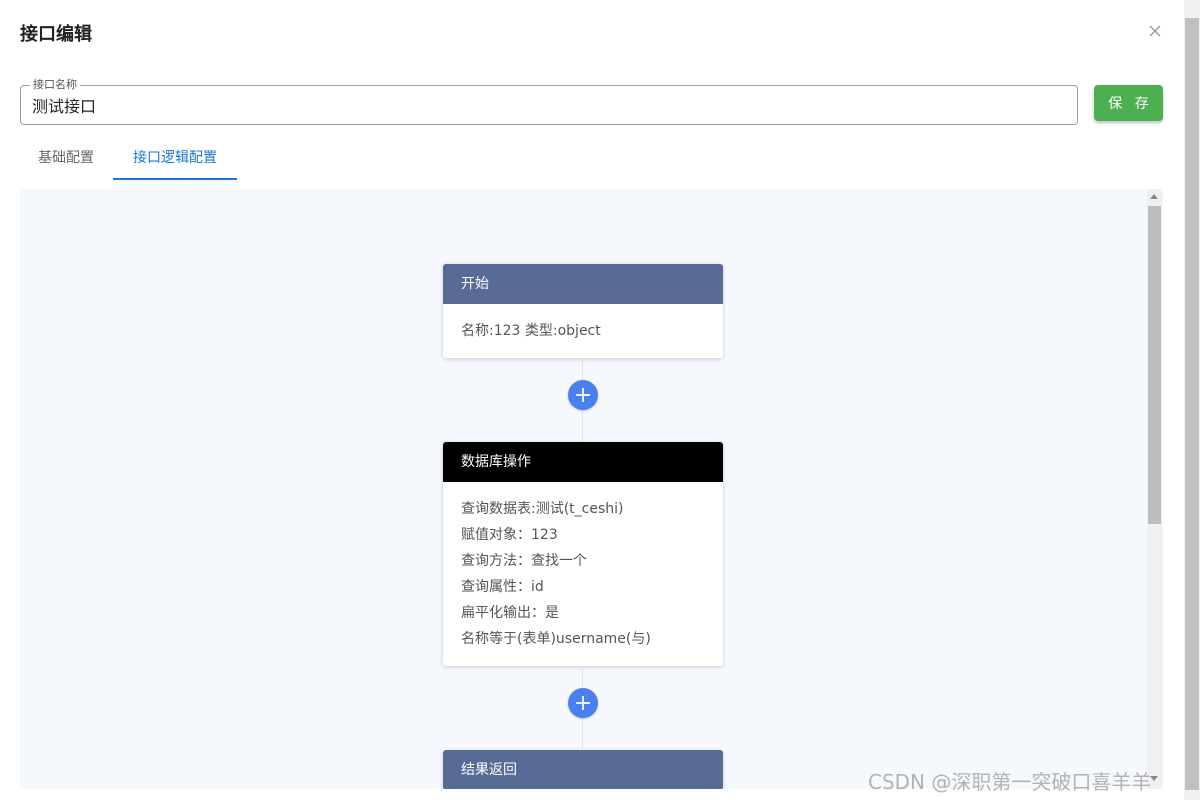  I want to click on interface-name-input, so click(547, 105).